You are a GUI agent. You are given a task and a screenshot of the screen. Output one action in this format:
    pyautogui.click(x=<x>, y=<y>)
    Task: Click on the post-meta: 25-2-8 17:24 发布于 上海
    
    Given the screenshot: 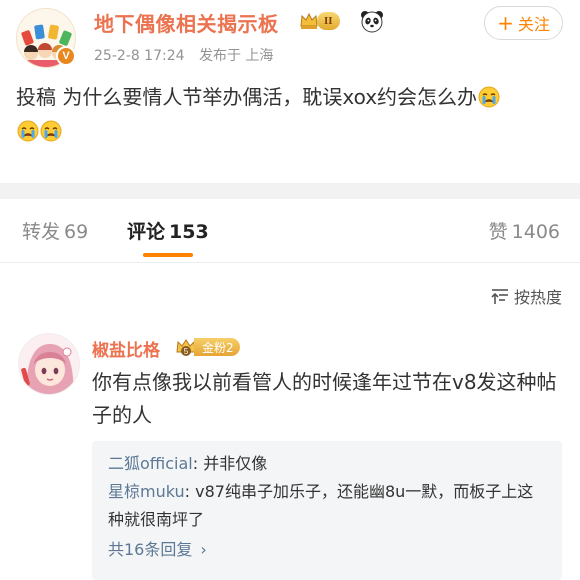 What is the action you would take?
    pyautogui.click(x=183, y=55)
    